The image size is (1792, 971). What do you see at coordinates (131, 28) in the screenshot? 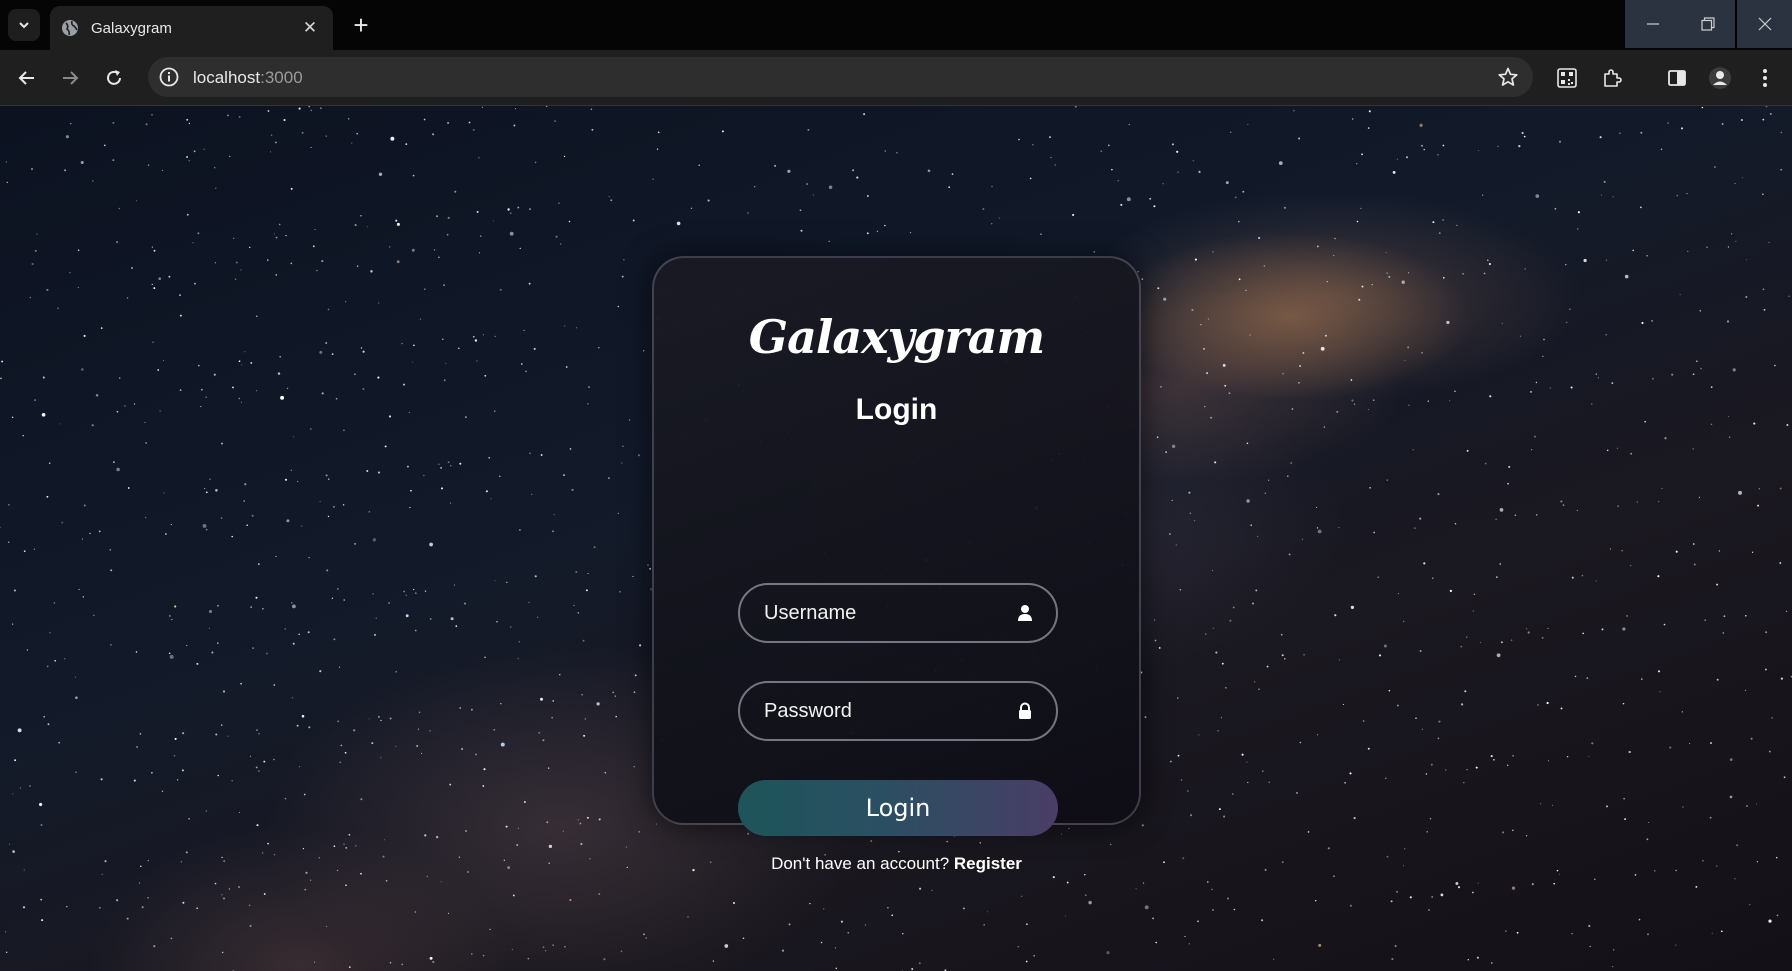
I see `tab-title: Galaxygram` at bounding box center [131, 28].